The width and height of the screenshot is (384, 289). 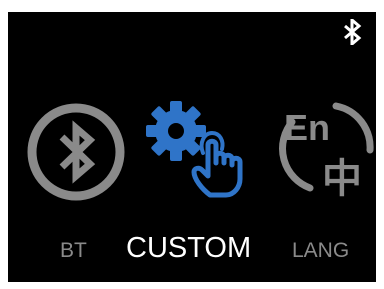 I want to click on lang-glyph-en: En, so click(x=307, y=127).